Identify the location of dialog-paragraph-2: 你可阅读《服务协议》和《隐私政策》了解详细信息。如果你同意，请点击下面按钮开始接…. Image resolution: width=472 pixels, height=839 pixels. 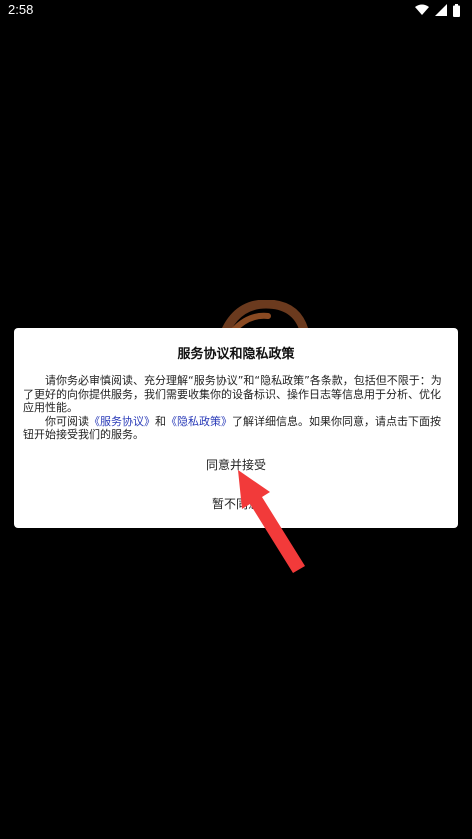
(236, 428).